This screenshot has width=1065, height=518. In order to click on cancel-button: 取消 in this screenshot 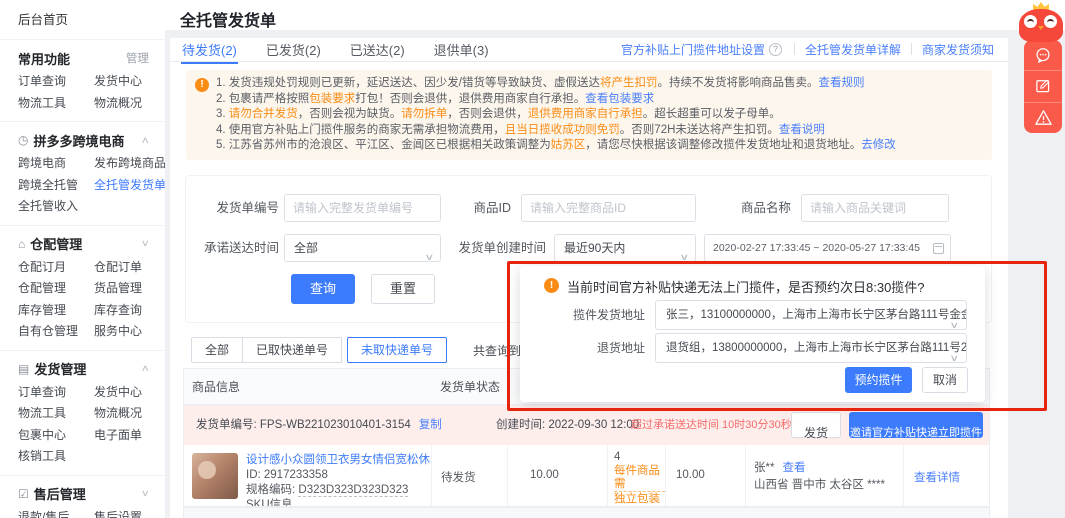, I will do `click(945, 380)`.